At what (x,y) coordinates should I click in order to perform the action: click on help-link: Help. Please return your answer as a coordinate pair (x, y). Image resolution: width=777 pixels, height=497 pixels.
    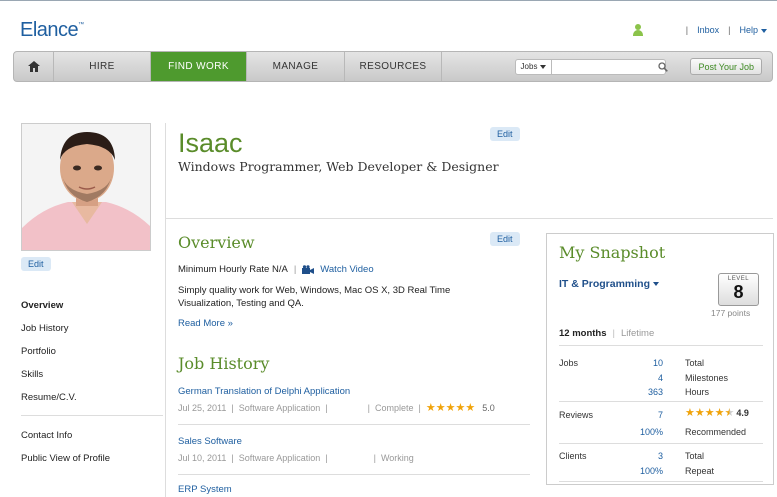
    Looking at the image, I should click on (753, 30).